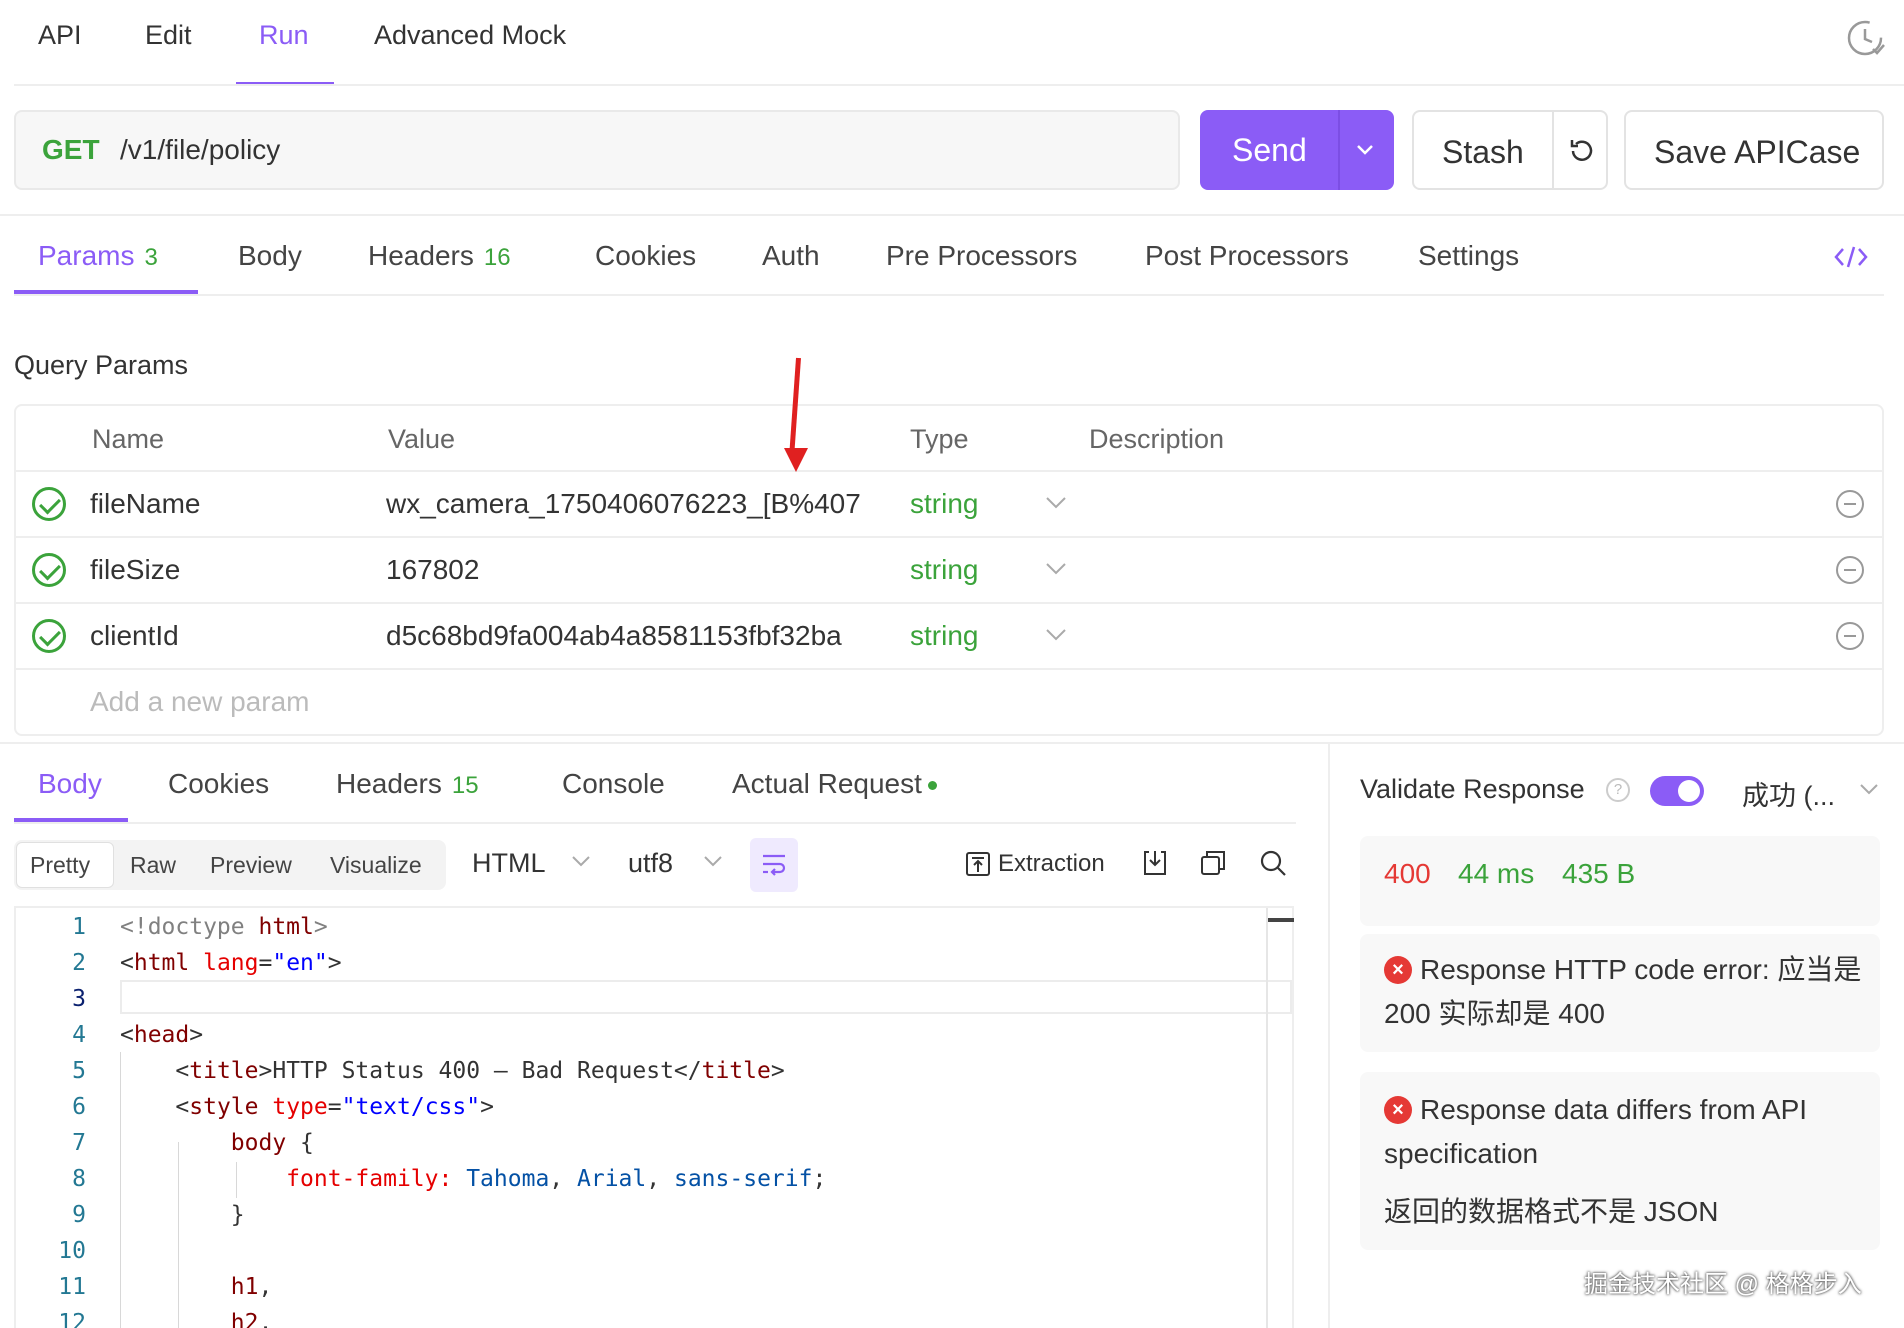 The width and height of the screenshot is (1904, 1328). What do you see at coordinates (168, 35) in the screenshot?
I see `tab-edit: Edit` at bounding box center [168, 35].